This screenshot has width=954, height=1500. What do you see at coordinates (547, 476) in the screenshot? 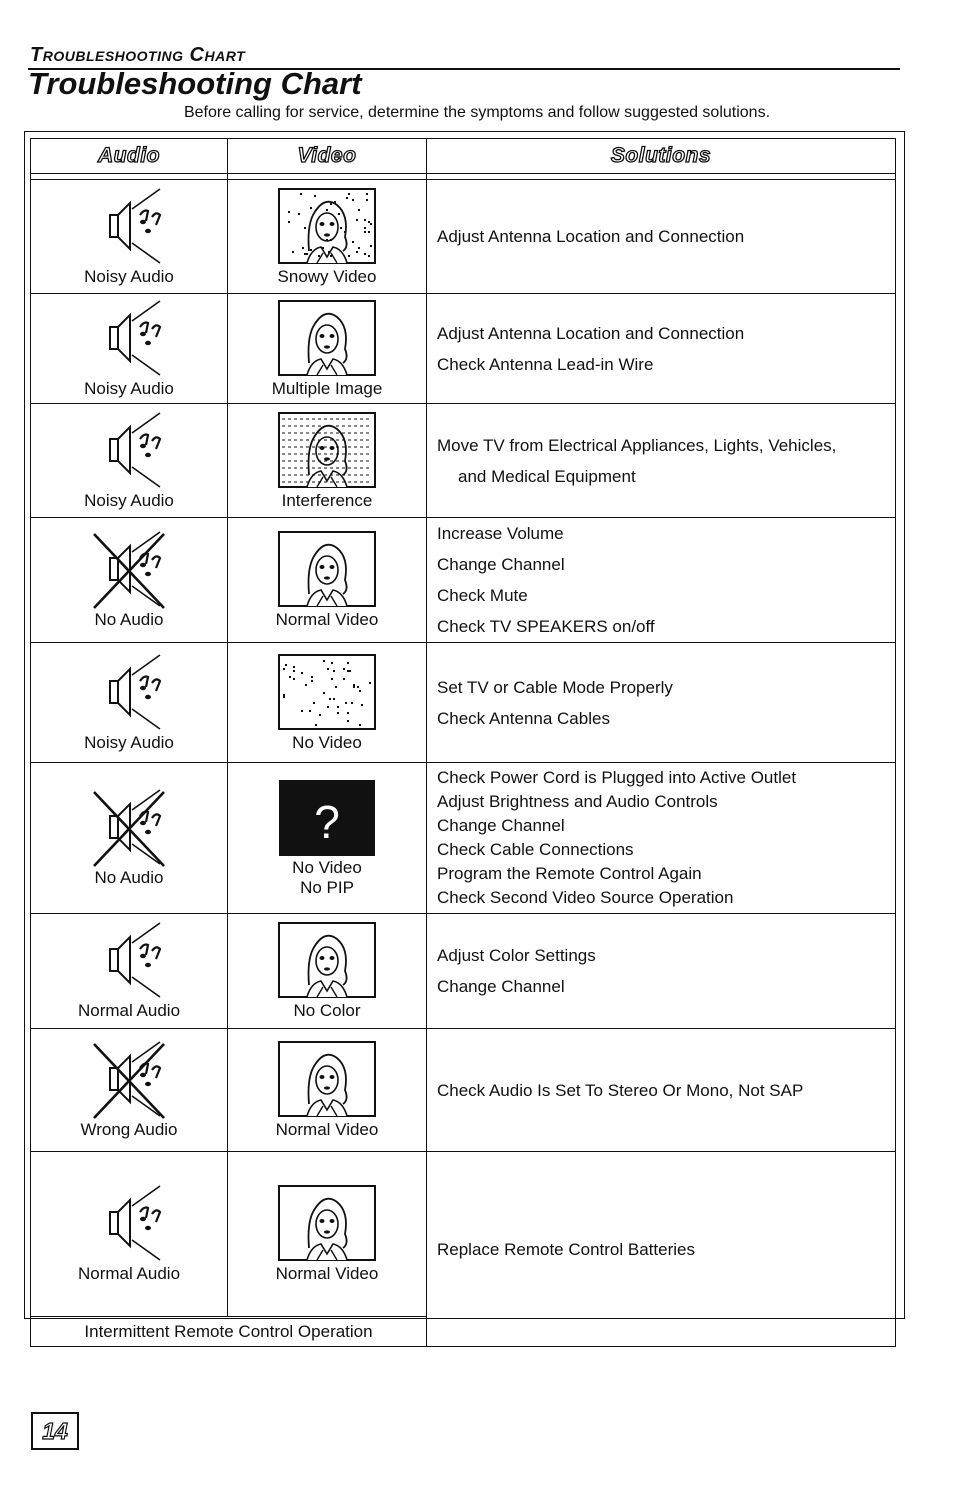
I see `solution-item: and Medical Equipment` at bounding box center [547, 476].